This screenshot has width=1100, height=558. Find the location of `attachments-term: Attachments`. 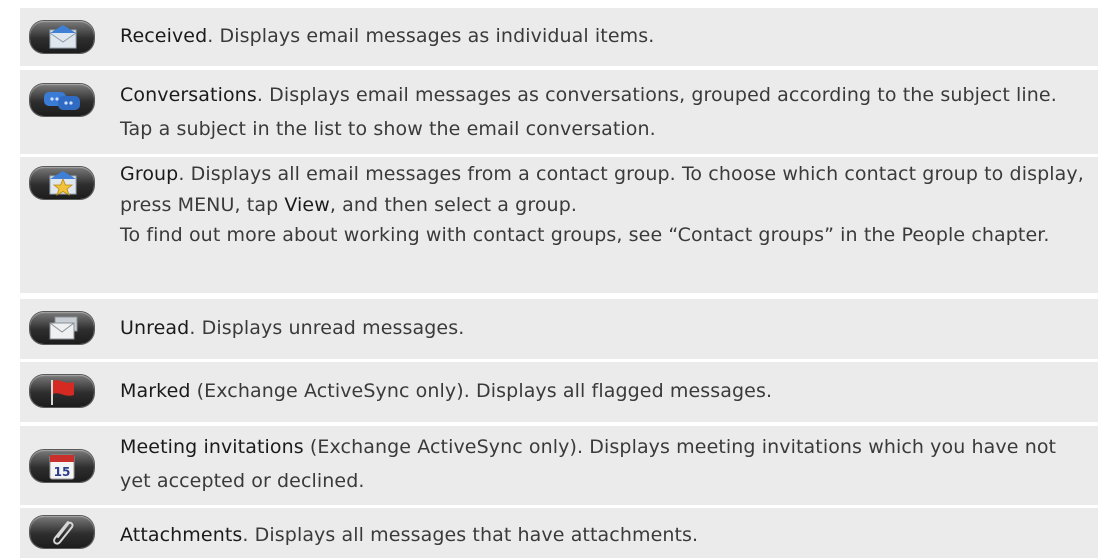

attachments-term: Attachments is located at coordinates (181, 535).